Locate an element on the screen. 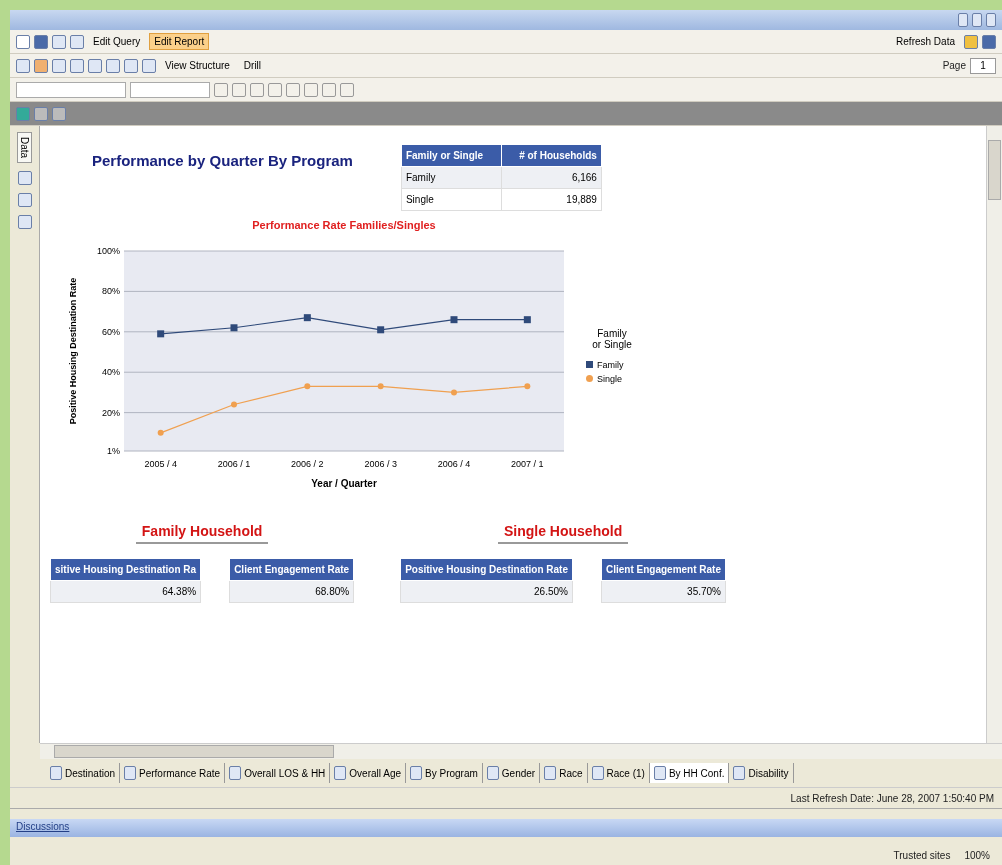 The width and height of the screenshot is (1002, 865). sheet-tab: Overall LOS & HH is located at coordinates (278, 773).